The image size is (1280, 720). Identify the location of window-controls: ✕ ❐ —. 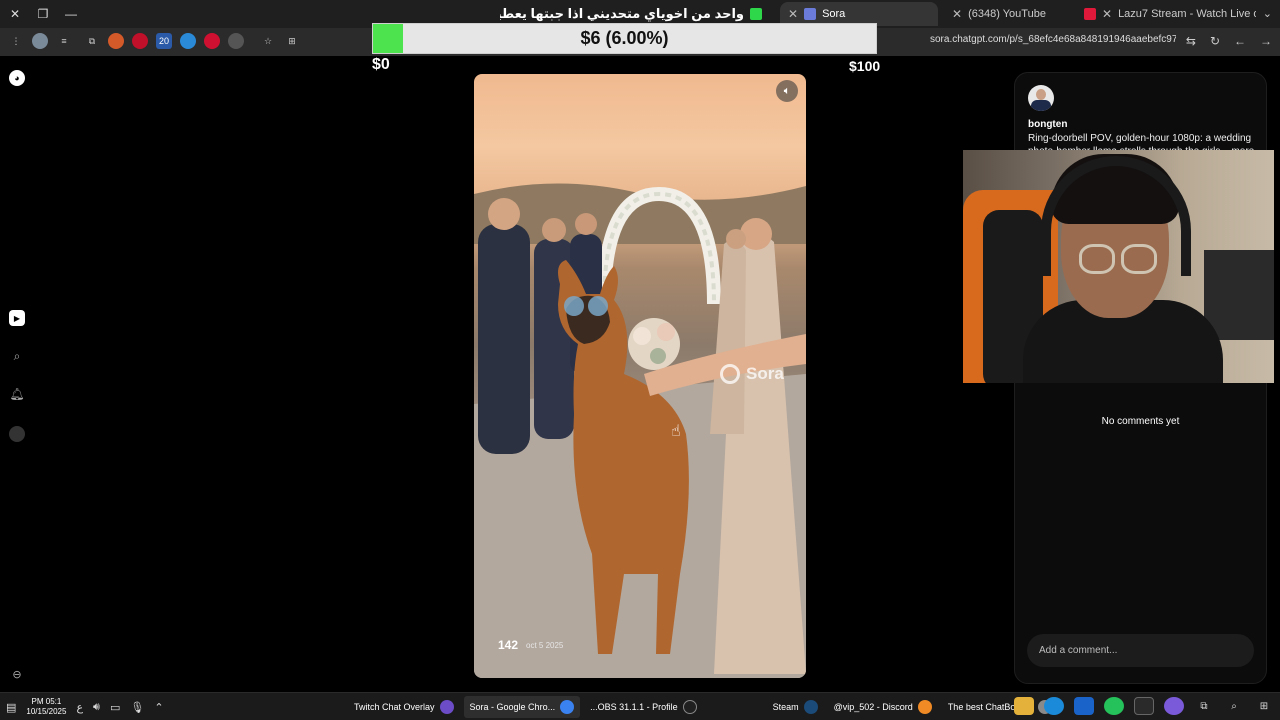
(43, 14).